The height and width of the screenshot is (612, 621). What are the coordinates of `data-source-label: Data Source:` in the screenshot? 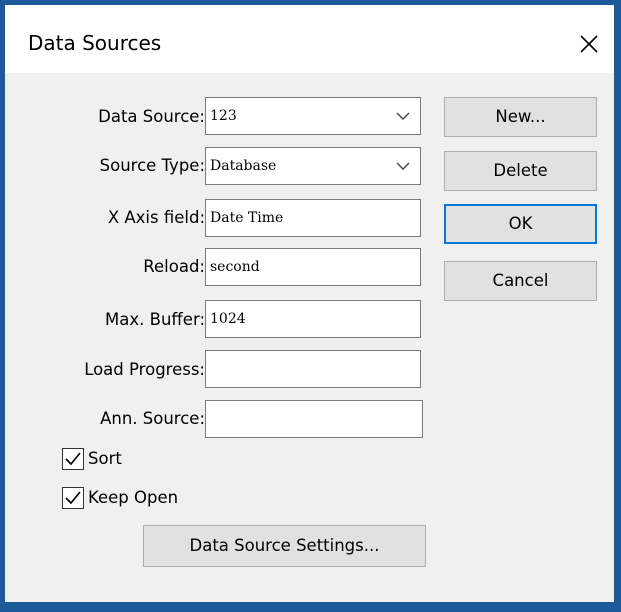 It's located at (151, 116).